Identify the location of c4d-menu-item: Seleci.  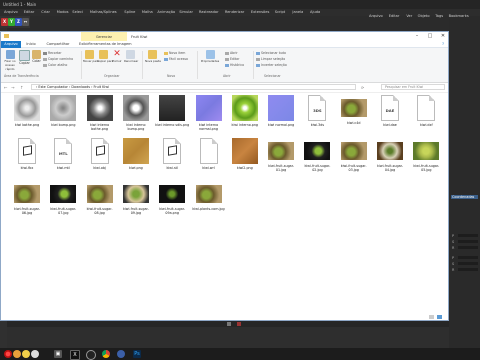
(77, 12).